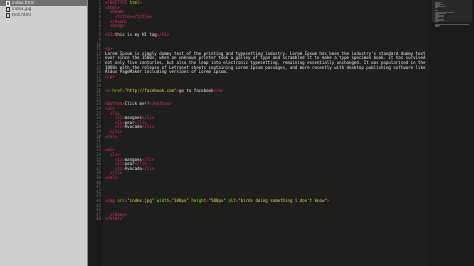 The image size is (474, 266). What do you see at coordinates (142, 16) in the screenshot?
I see `token-tag: </title>` at bounding box center [142, 16].